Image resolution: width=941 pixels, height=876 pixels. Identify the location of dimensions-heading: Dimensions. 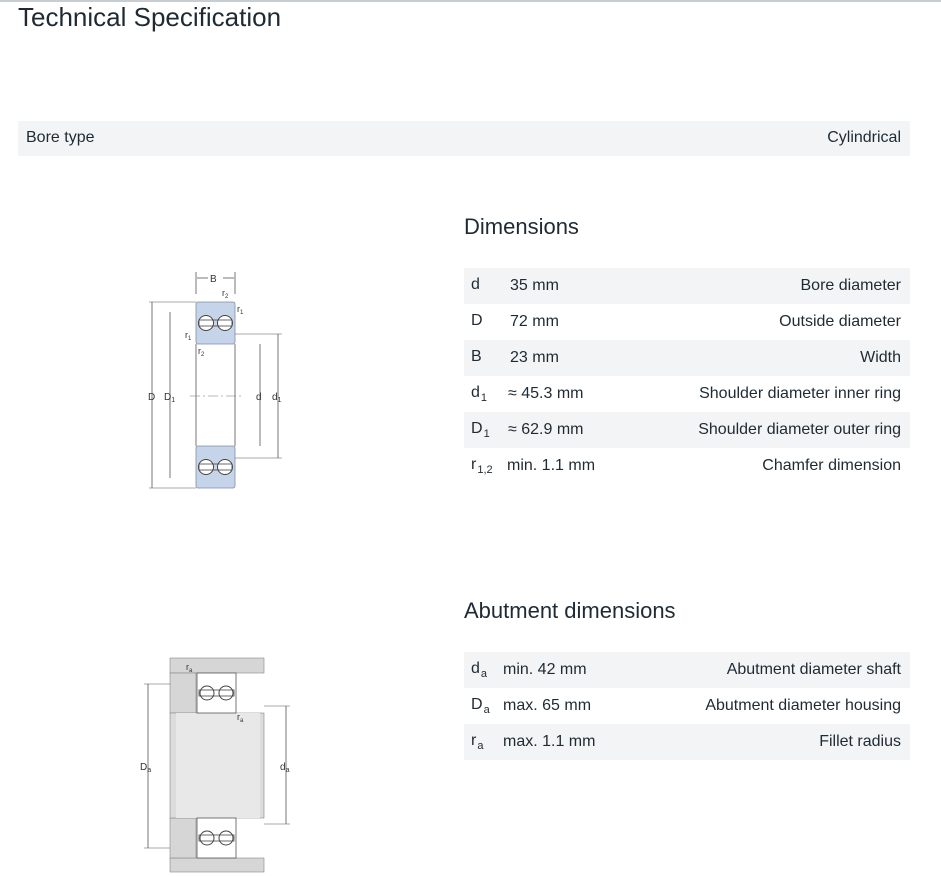
(521, 226).